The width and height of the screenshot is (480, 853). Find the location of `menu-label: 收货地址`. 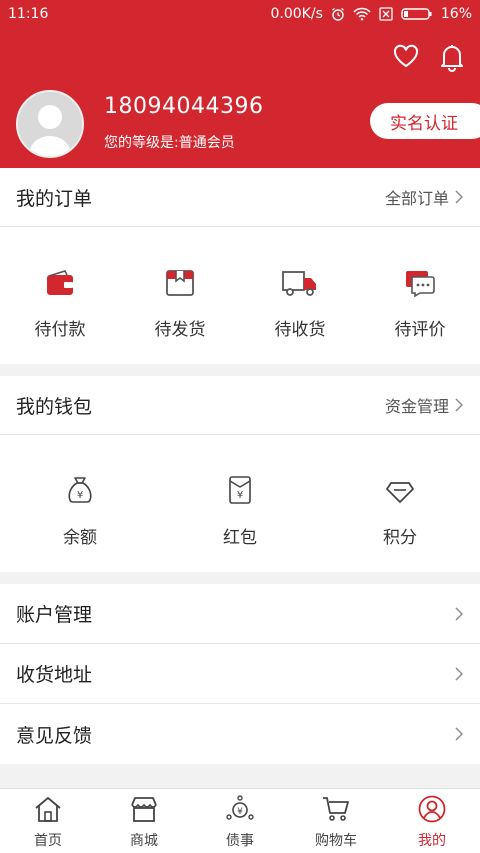

menu-label: 收货地址 is located at coordinates (54, 675).